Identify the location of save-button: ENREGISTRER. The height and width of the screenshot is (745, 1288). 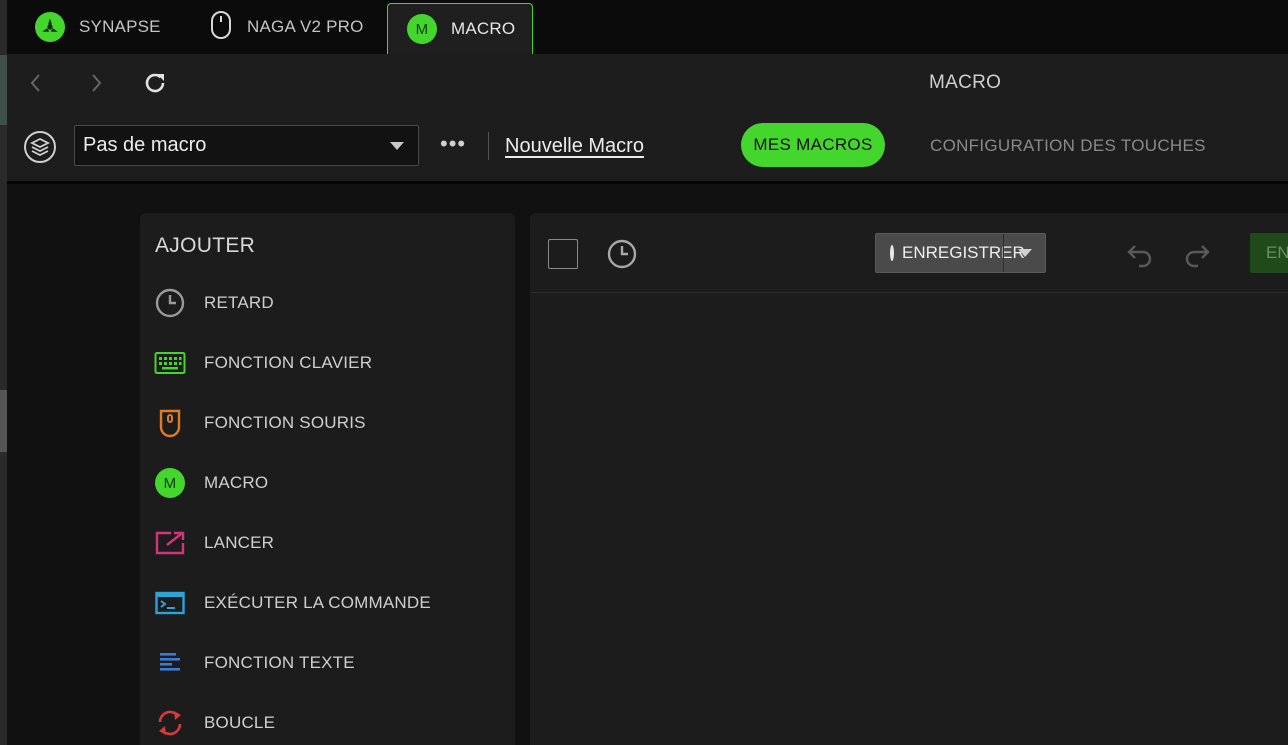
(1269, 253).